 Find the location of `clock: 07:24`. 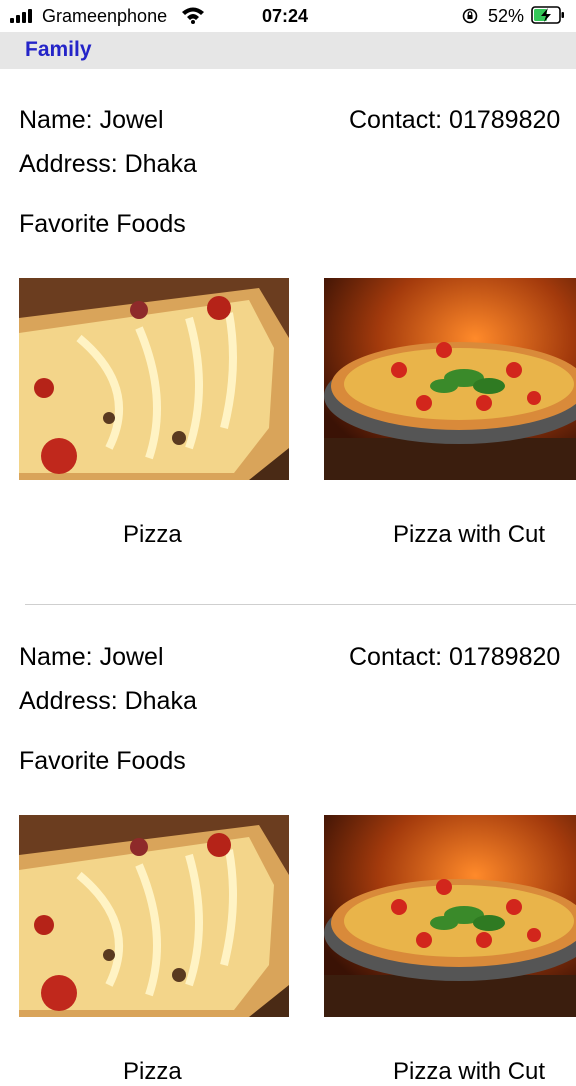

clock: 07:24 is located at coordinates (285, 16).